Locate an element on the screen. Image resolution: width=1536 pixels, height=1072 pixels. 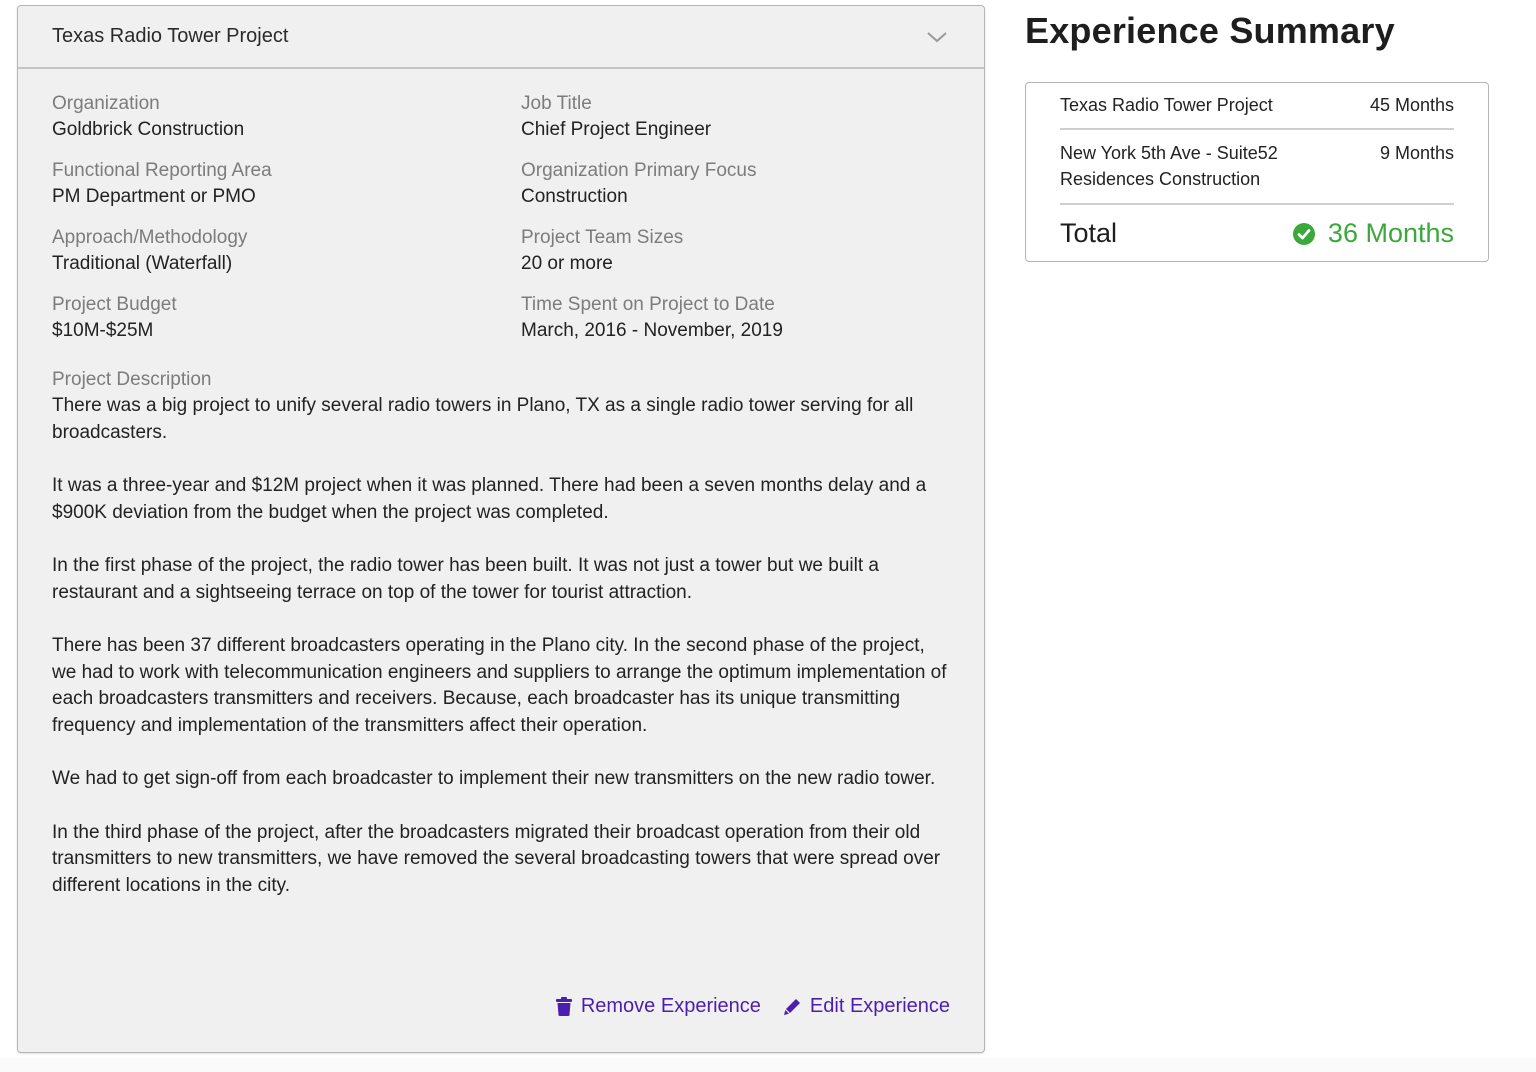
experience-card-header: Texas Radio Tower Project is located at coordinates (501, 37).